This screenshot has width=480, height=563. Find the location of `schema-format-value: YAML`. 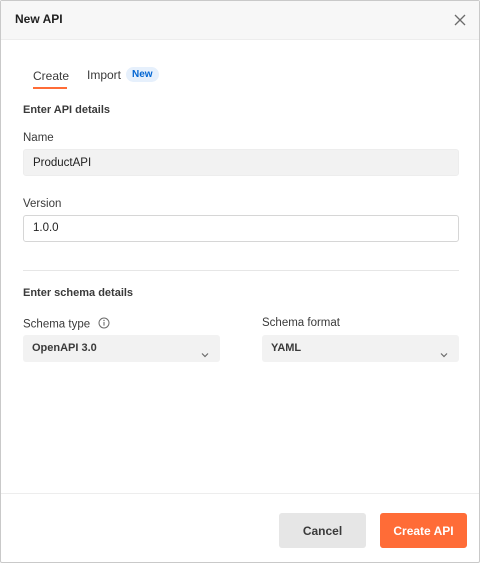

schema-format-value: YAML is located at coordinates (286, 348).